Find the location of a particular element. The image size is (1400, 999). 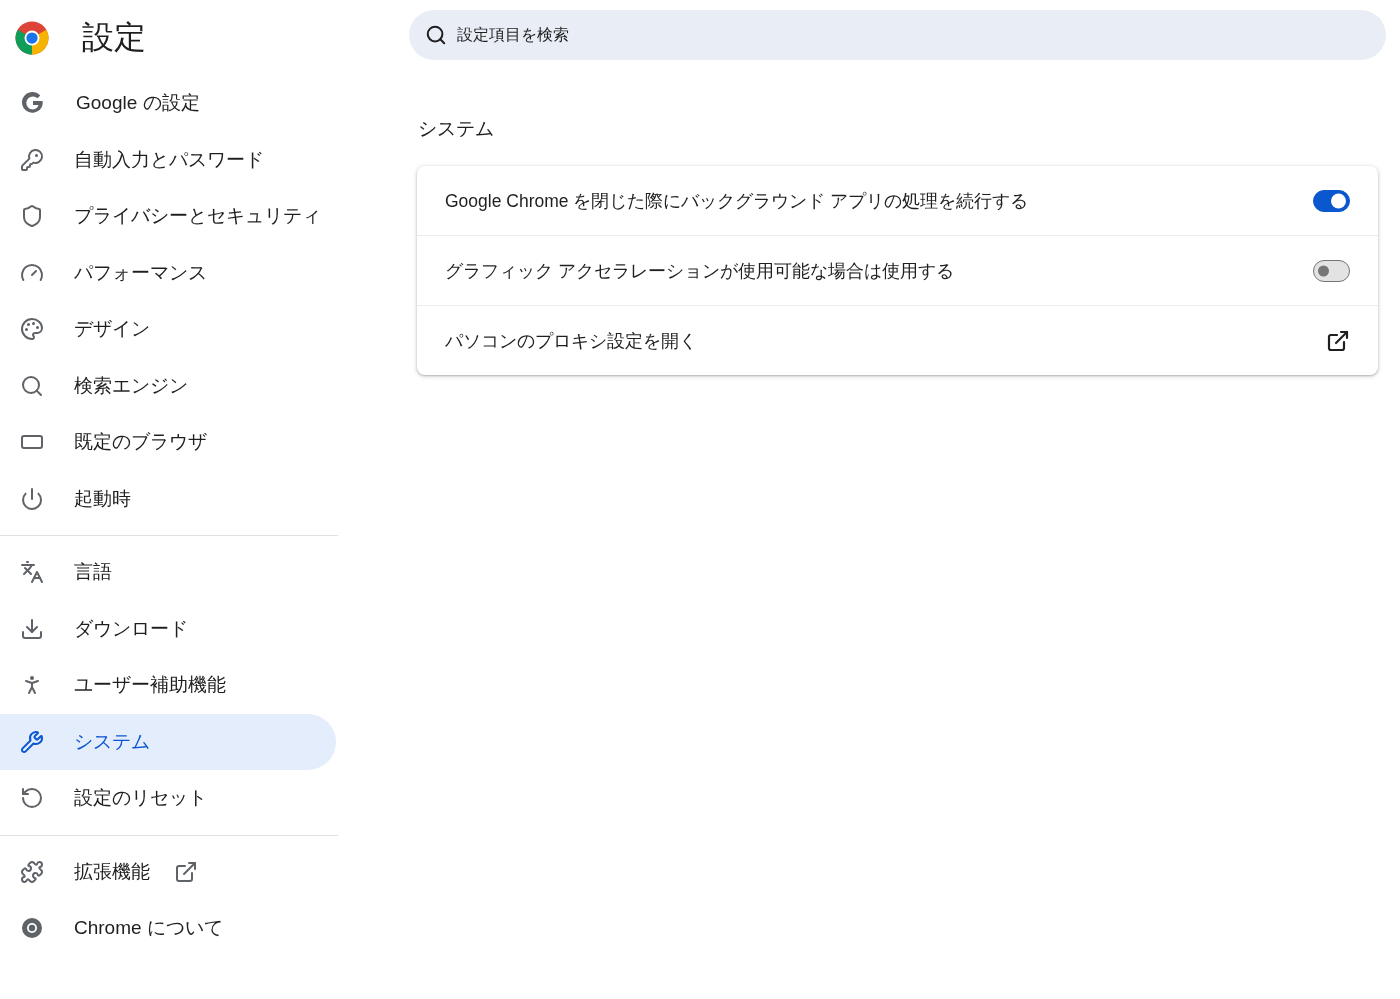

download-icon is located at coordinates (32, 628).